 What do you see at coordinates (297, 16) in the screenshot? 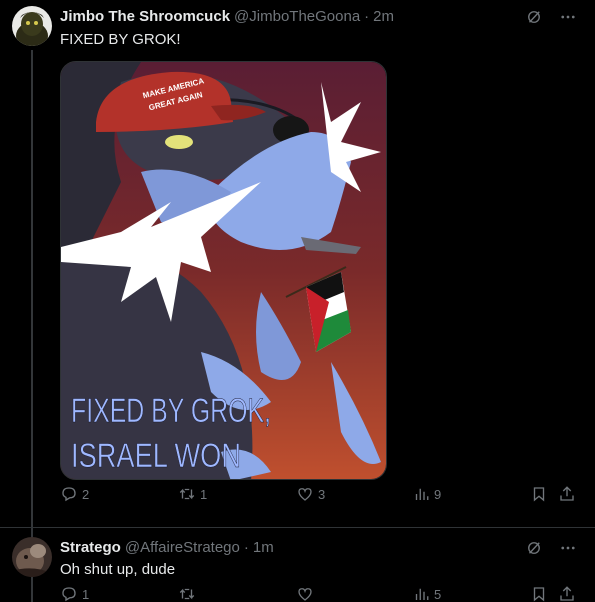
I see `user-handle: @JimboTheGoona` at bounding box center [297, 16].